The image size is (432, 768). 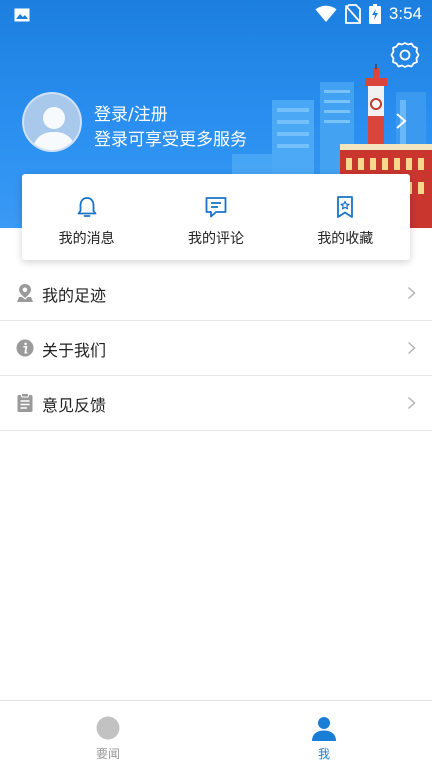 I want to click on battery-charging-icon, so click(x=374, y=14).